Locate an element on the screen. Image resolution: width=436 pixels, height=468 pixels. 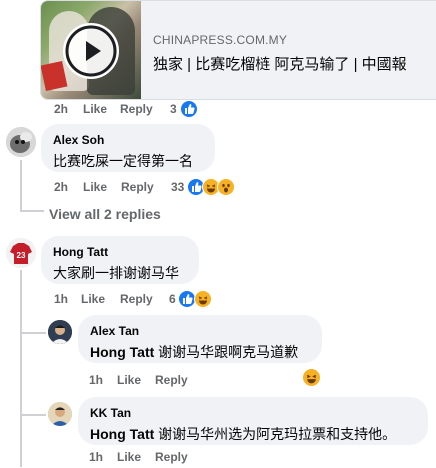
video-play-icon is located at coordinates (91, 51).